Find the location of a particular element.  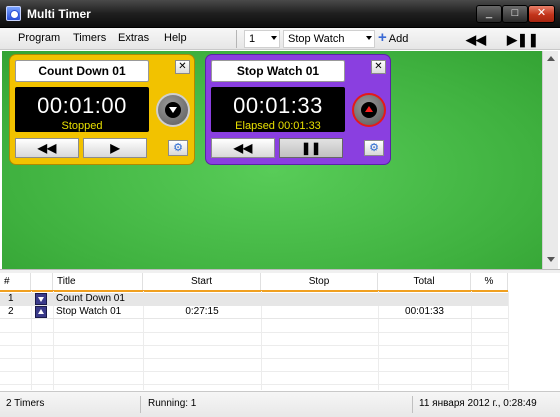

menu-program: Program is located at coordinates (39, 38).